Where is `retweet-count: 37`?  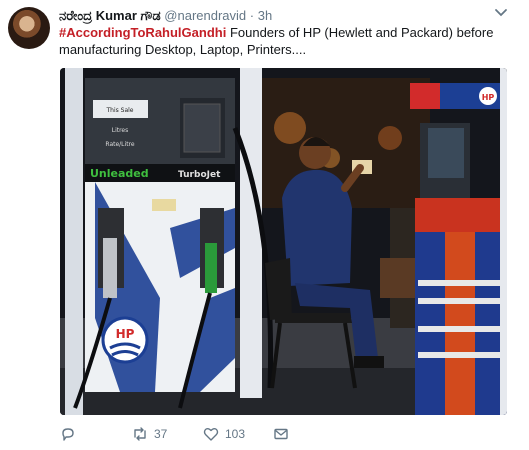
retweet-count: 37 is located at coordinates (161, 434).